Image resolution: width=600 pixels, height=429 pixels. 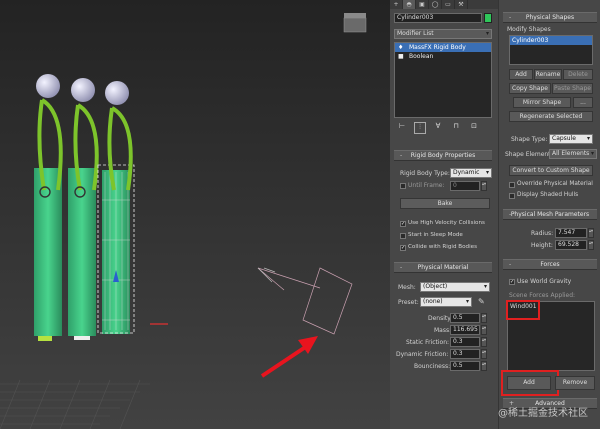 I want to click on bake-button: Bake, so click(x=445, y=203).